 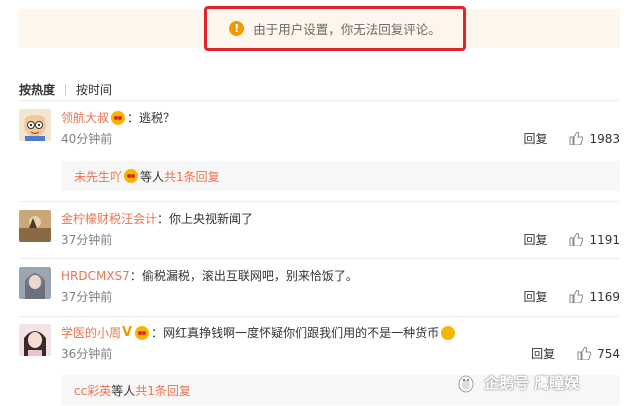 I want to click on like-count: 1191, so click(x=604, y=239).